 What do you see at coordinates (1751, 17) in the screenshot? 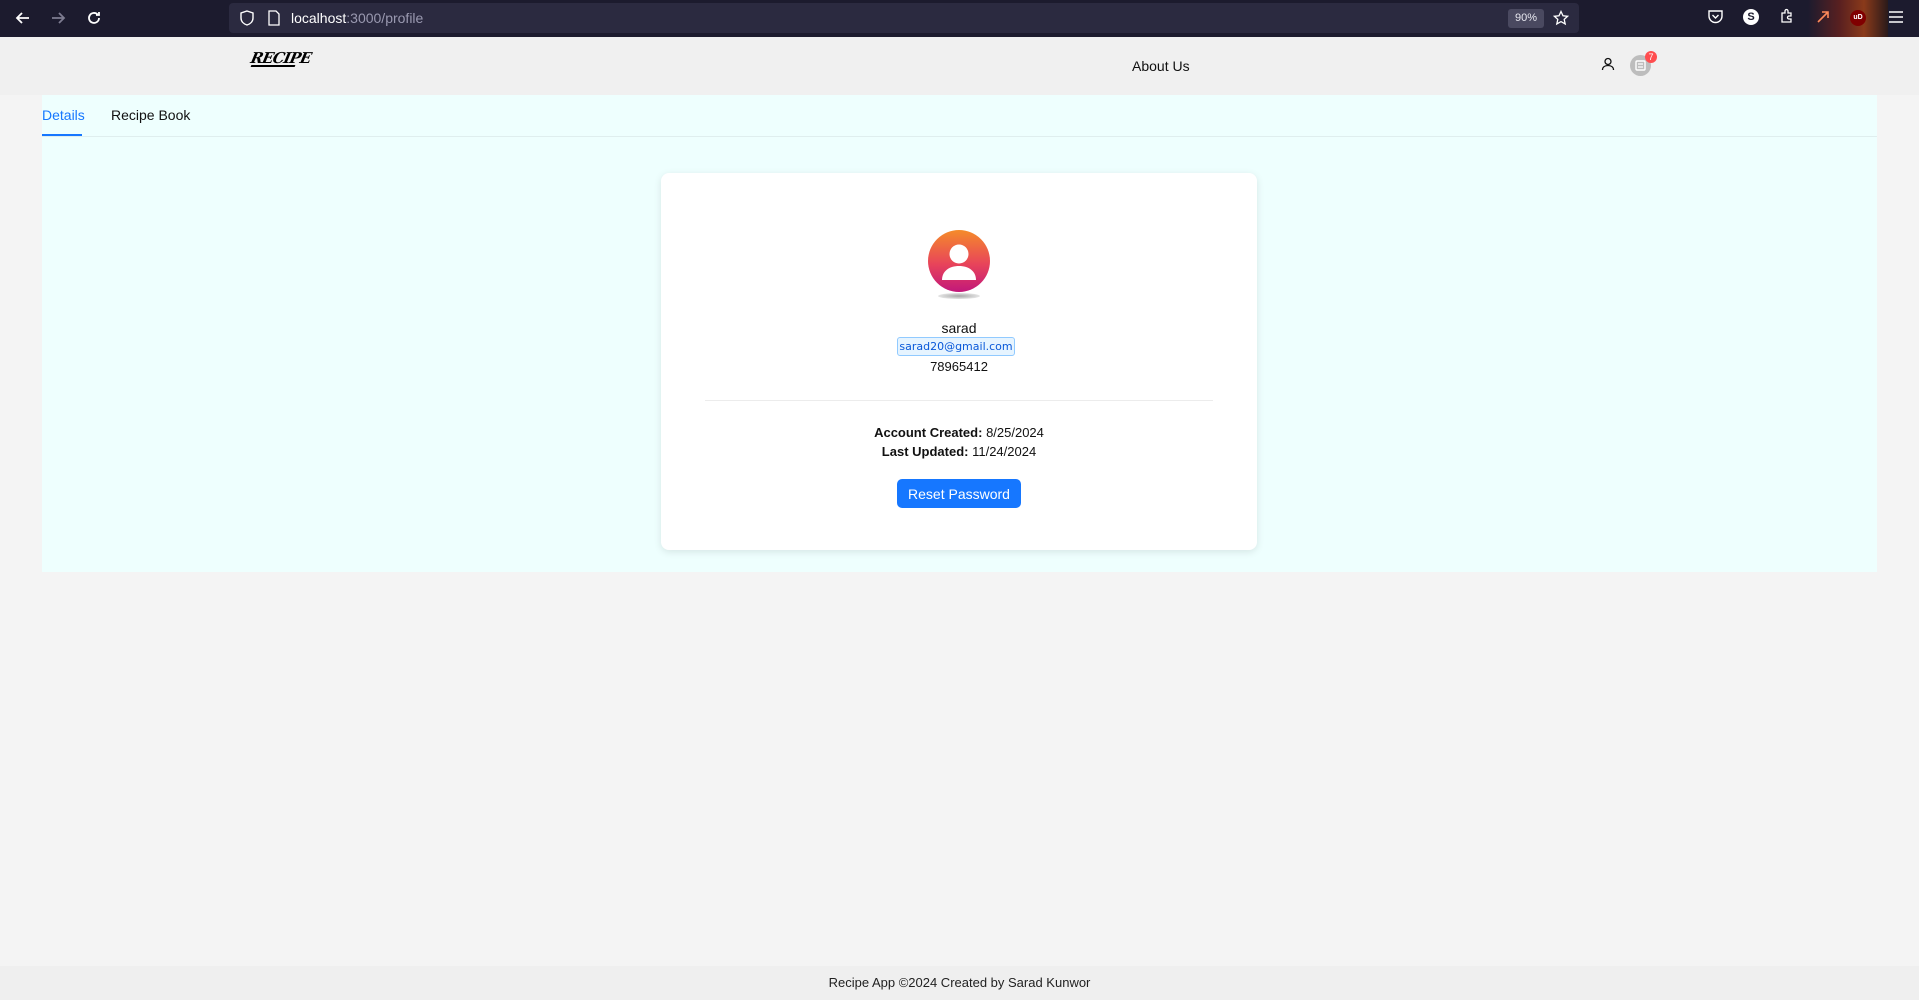
I see `account-s-icon: S` at bounding box center [1751, 17].